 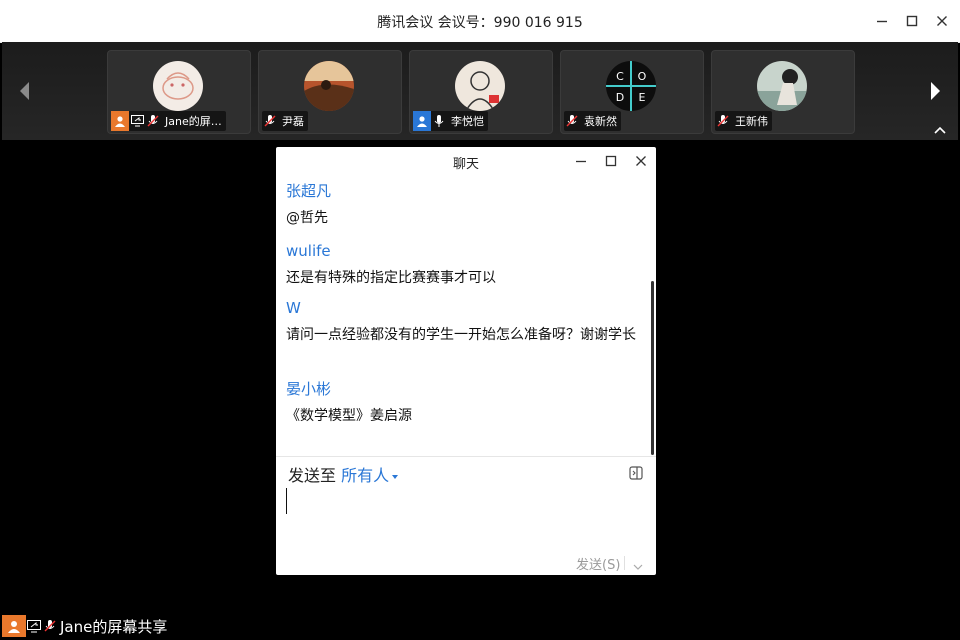 I want to click on message-sender: 晏小彬, so click(x=467, y=389).